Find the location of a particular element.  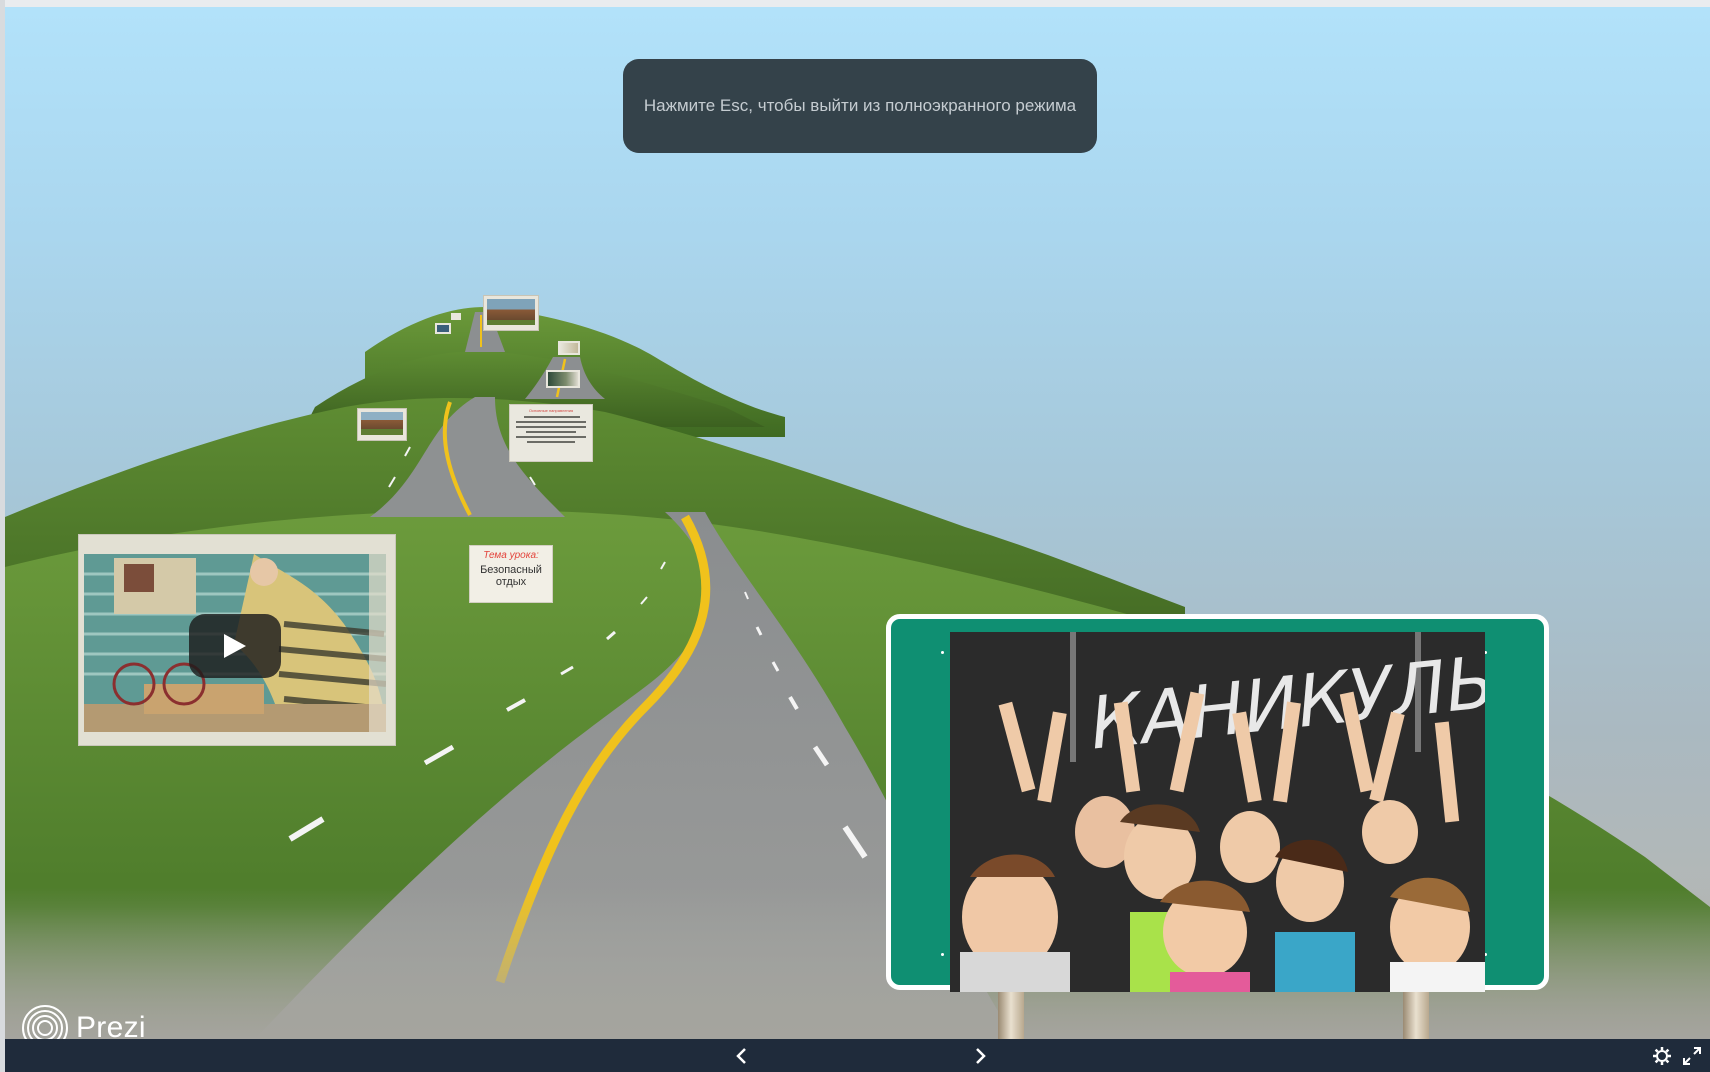

topic-card: Тема урока: Безопасный отдых is located at coordinates (511, 574).